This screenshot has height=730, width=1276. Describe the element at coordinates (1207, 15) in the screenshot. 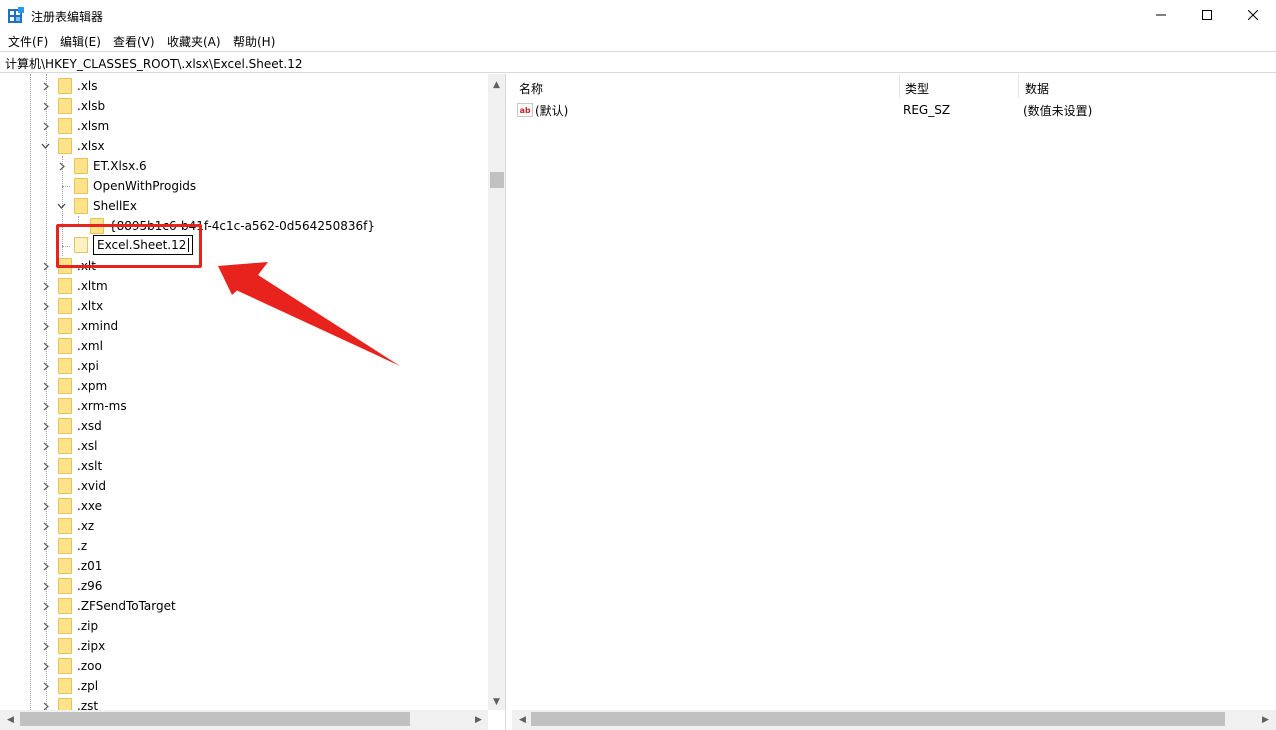

I see `maximize-button` at that location.